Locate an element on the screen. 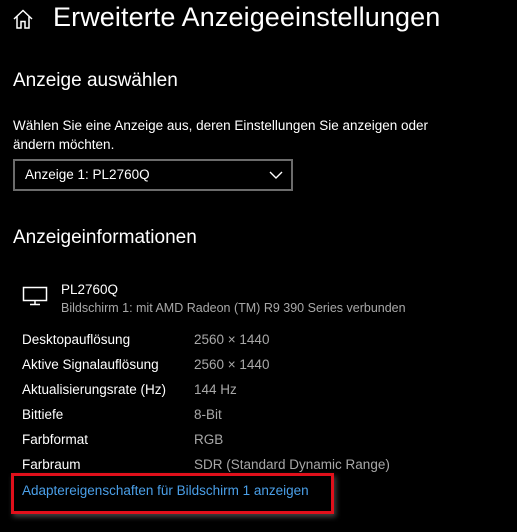  select-display-heading: Anzeige auswählen is located at coordinates (95, 80).